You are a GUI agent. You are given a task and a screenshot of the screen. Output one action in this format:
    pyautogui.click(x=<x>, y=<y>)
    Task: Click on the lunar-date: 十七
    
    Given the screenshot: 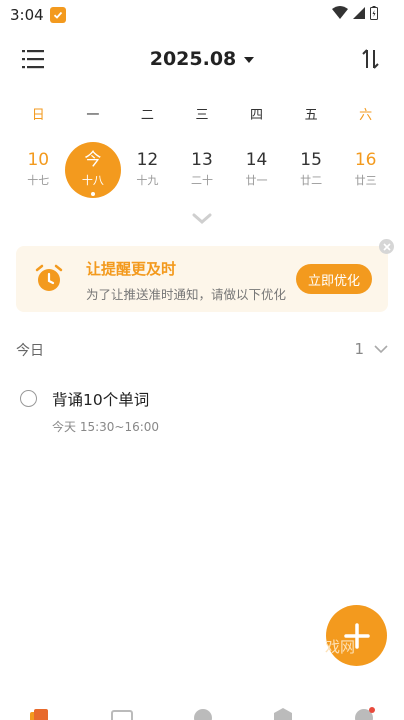 What is the action you would take?
    pyautogui.click(x=38, y=180)
    